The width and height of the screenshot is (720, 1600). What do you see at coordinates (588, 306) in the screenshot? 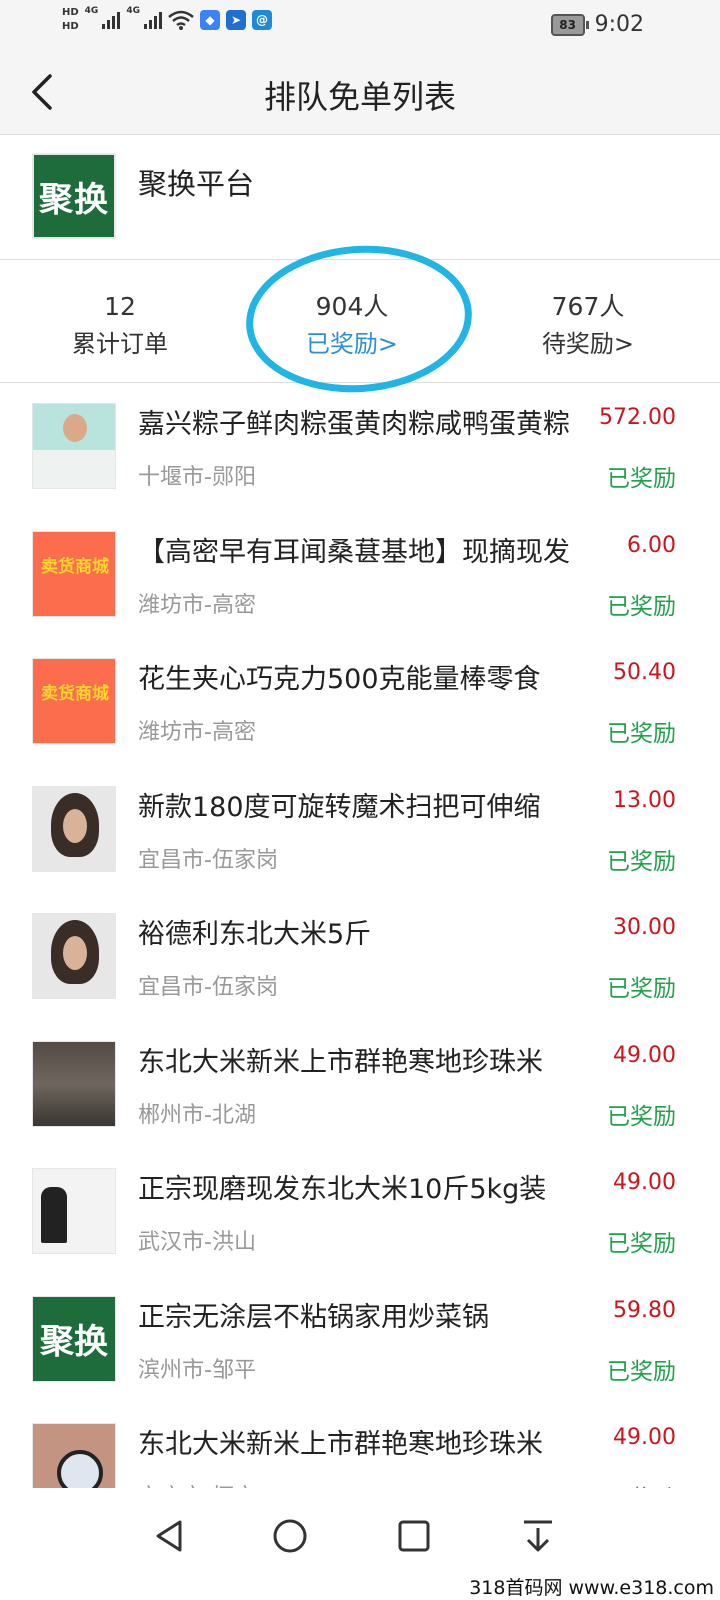
I see `stat-value: 767人` at bounding box center [588, 306].